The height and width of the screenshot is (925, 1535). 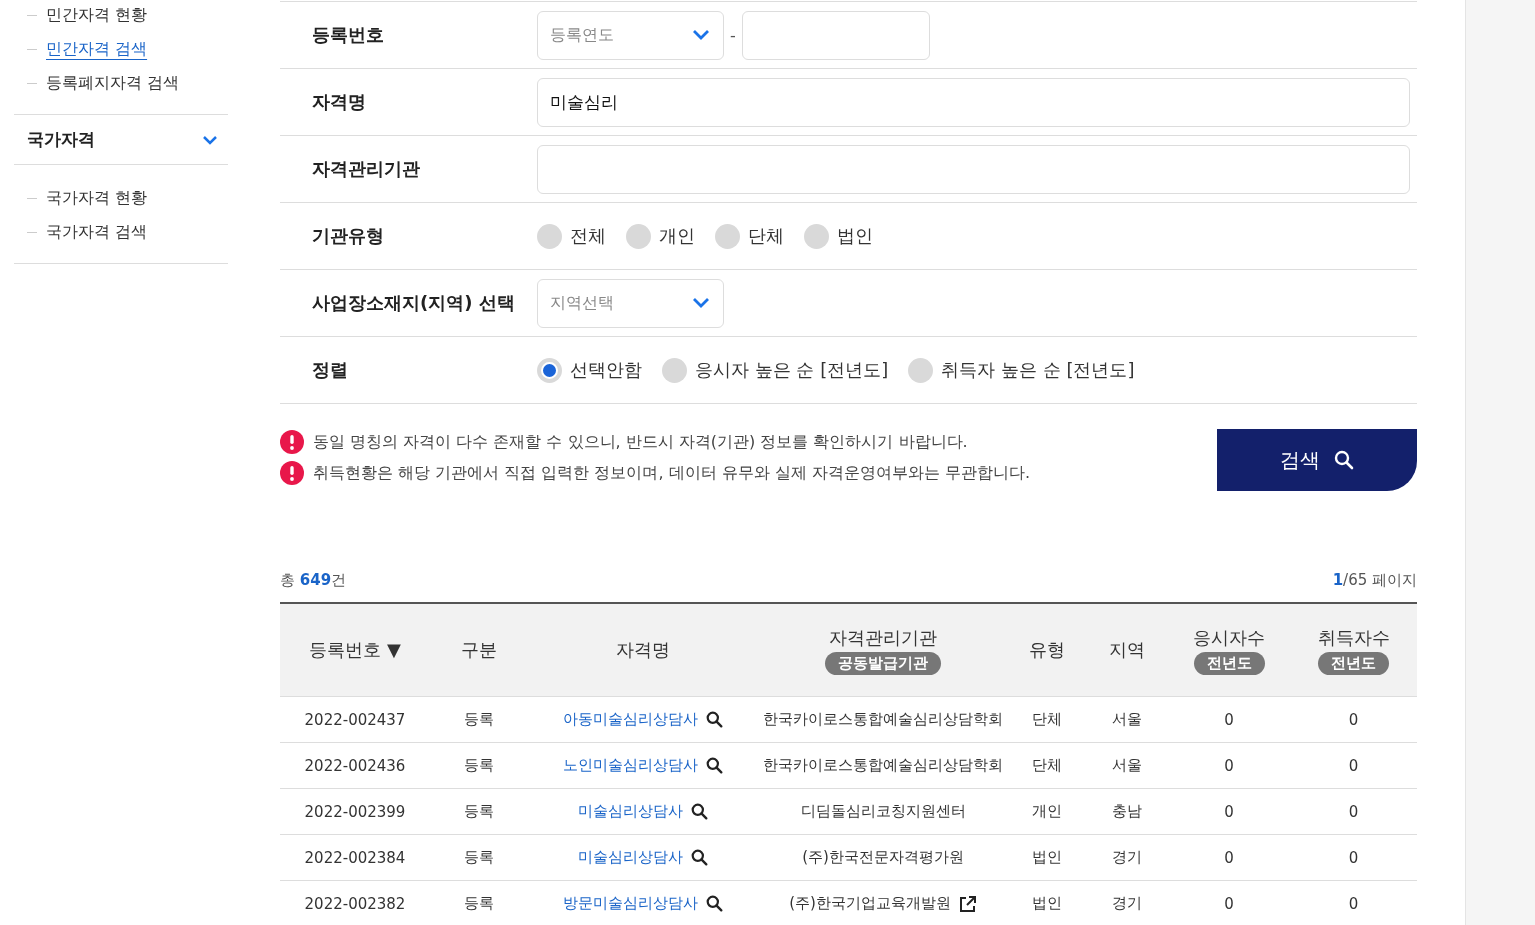 I want to click on notice-text: 동일 명칭의 자격이 다수 존재할 수 있으니, 반드시 자격(기관) 정보를 확인하시기 바랍니다., so click(x=640, y=442).